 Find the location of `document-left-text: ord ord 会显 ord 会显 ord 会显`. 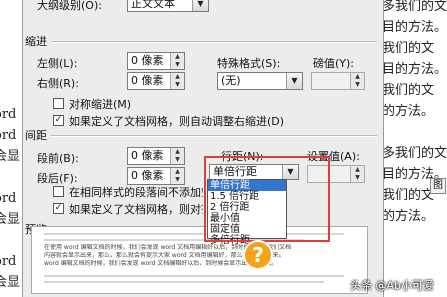

document-left-text: ord ord 会显 ord 会显 ord 会显 is located at coordinates (10, 198).